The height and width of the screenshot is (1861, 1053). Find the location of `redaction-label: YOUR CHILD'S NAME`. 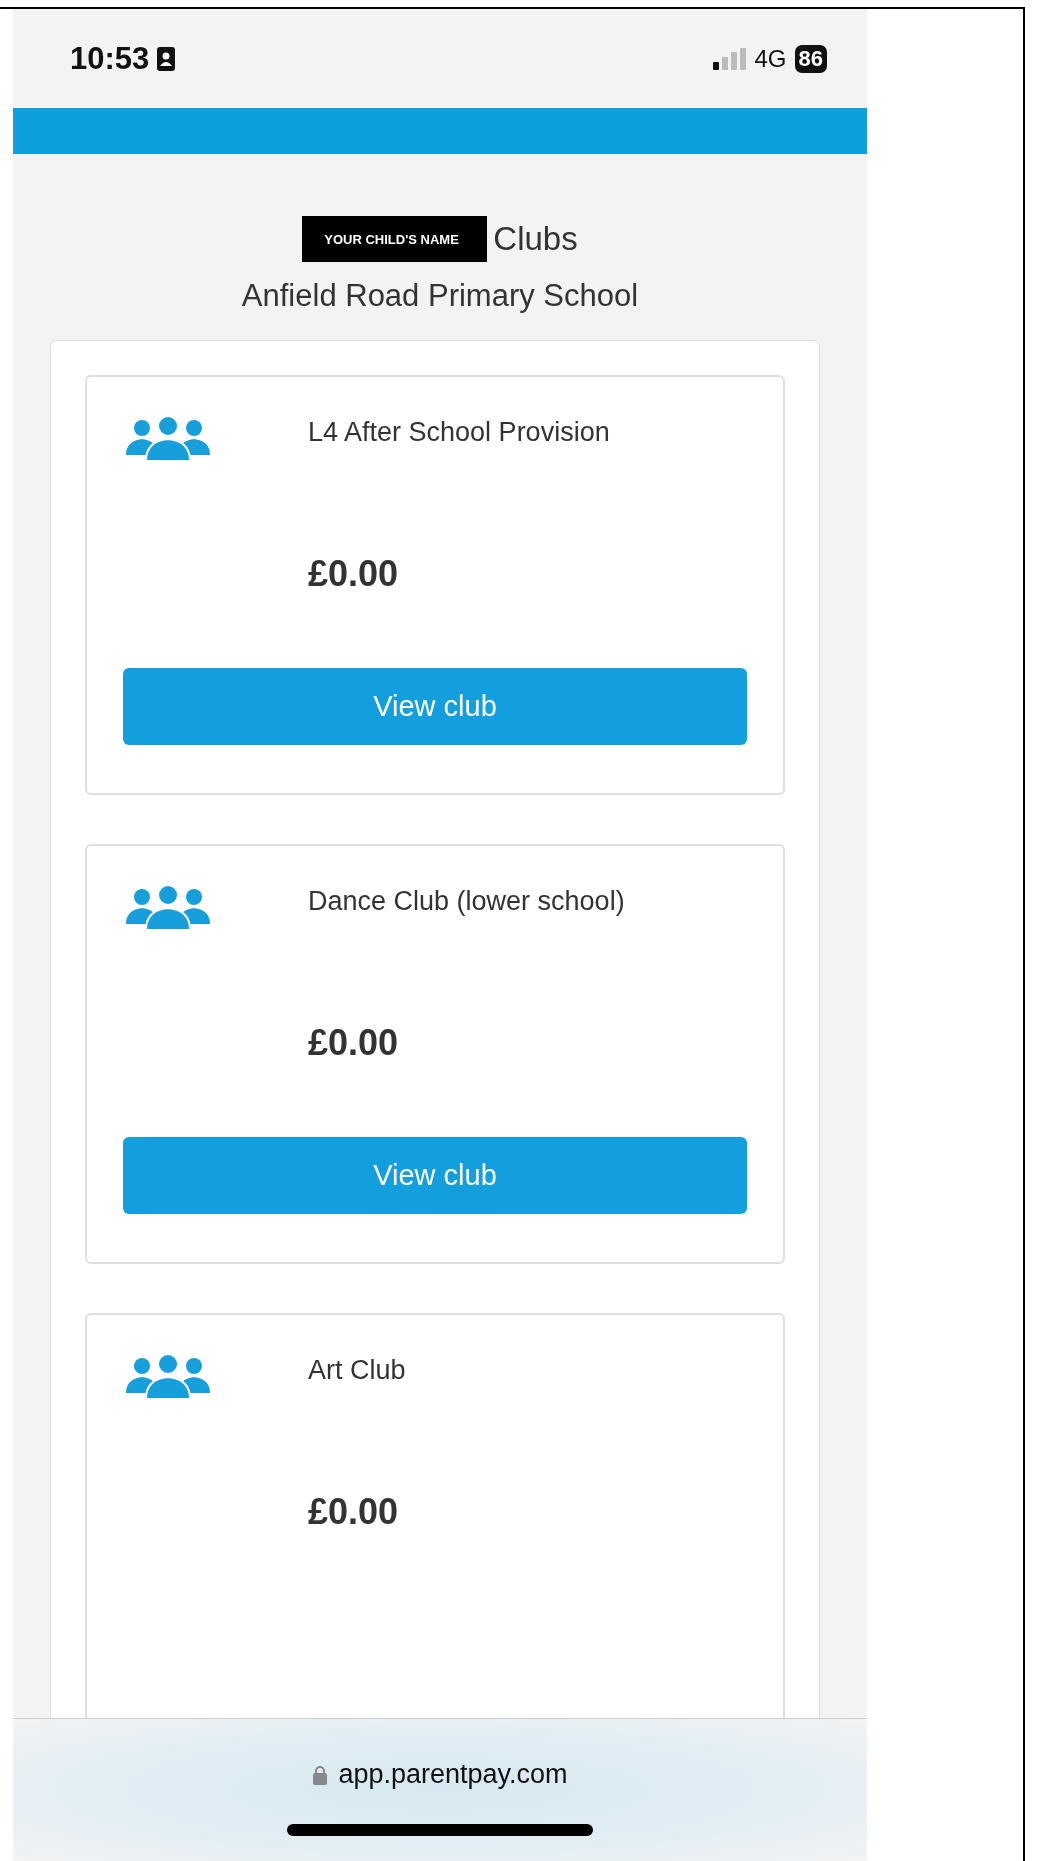

redaction-label: YOUR CHILD'S NAME is located at coordinates (395, 239).